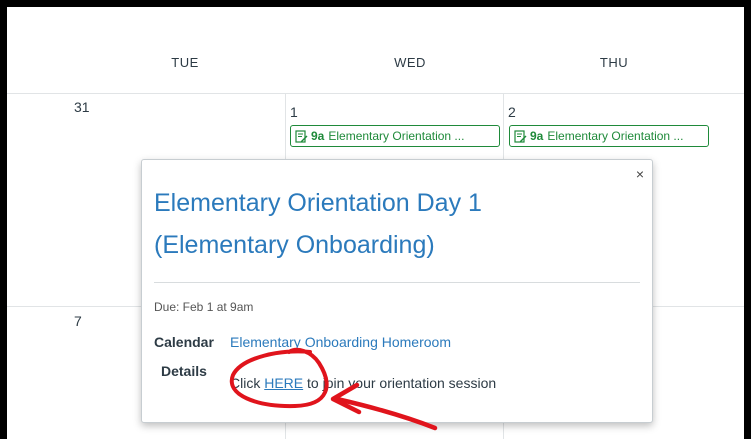 This screenshot has width=751, height=439. What do you see at coordinates (283, 383) in the screenshot?
I see `join-session-link: HERE` at bounding box center [283, 383].